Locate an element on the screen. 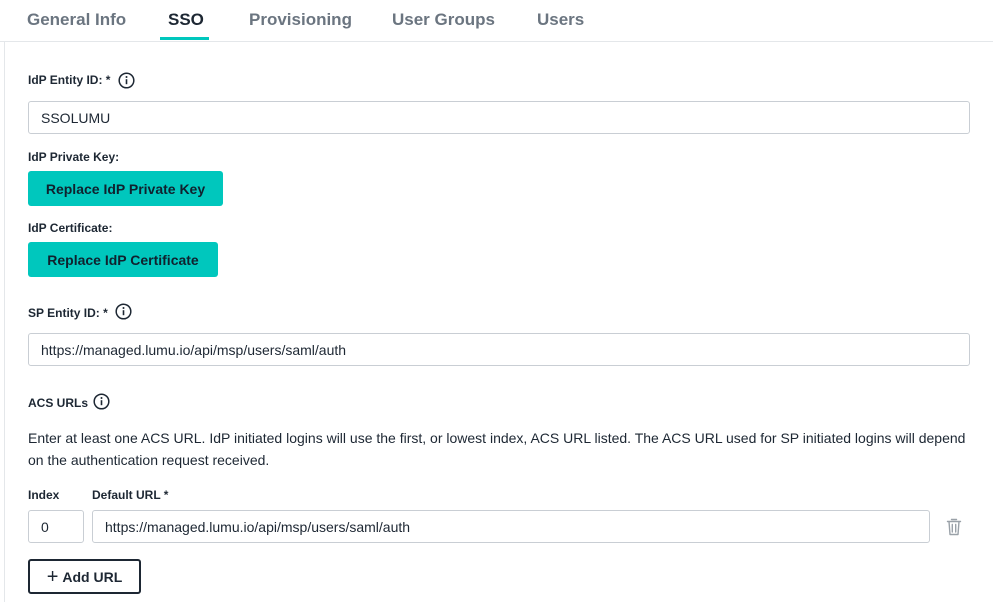 The width and height of the screenshot is (993, 602). index-column-header: Index is located at coordinates (44, 495).